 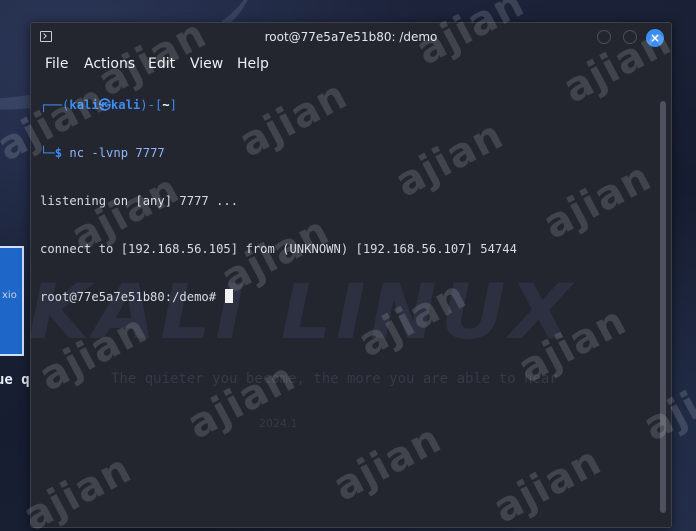 What do you see at coordinates (109, 64) in the screenshot?
I see `menu-actions: Actions` at bounding box center [109, 64].